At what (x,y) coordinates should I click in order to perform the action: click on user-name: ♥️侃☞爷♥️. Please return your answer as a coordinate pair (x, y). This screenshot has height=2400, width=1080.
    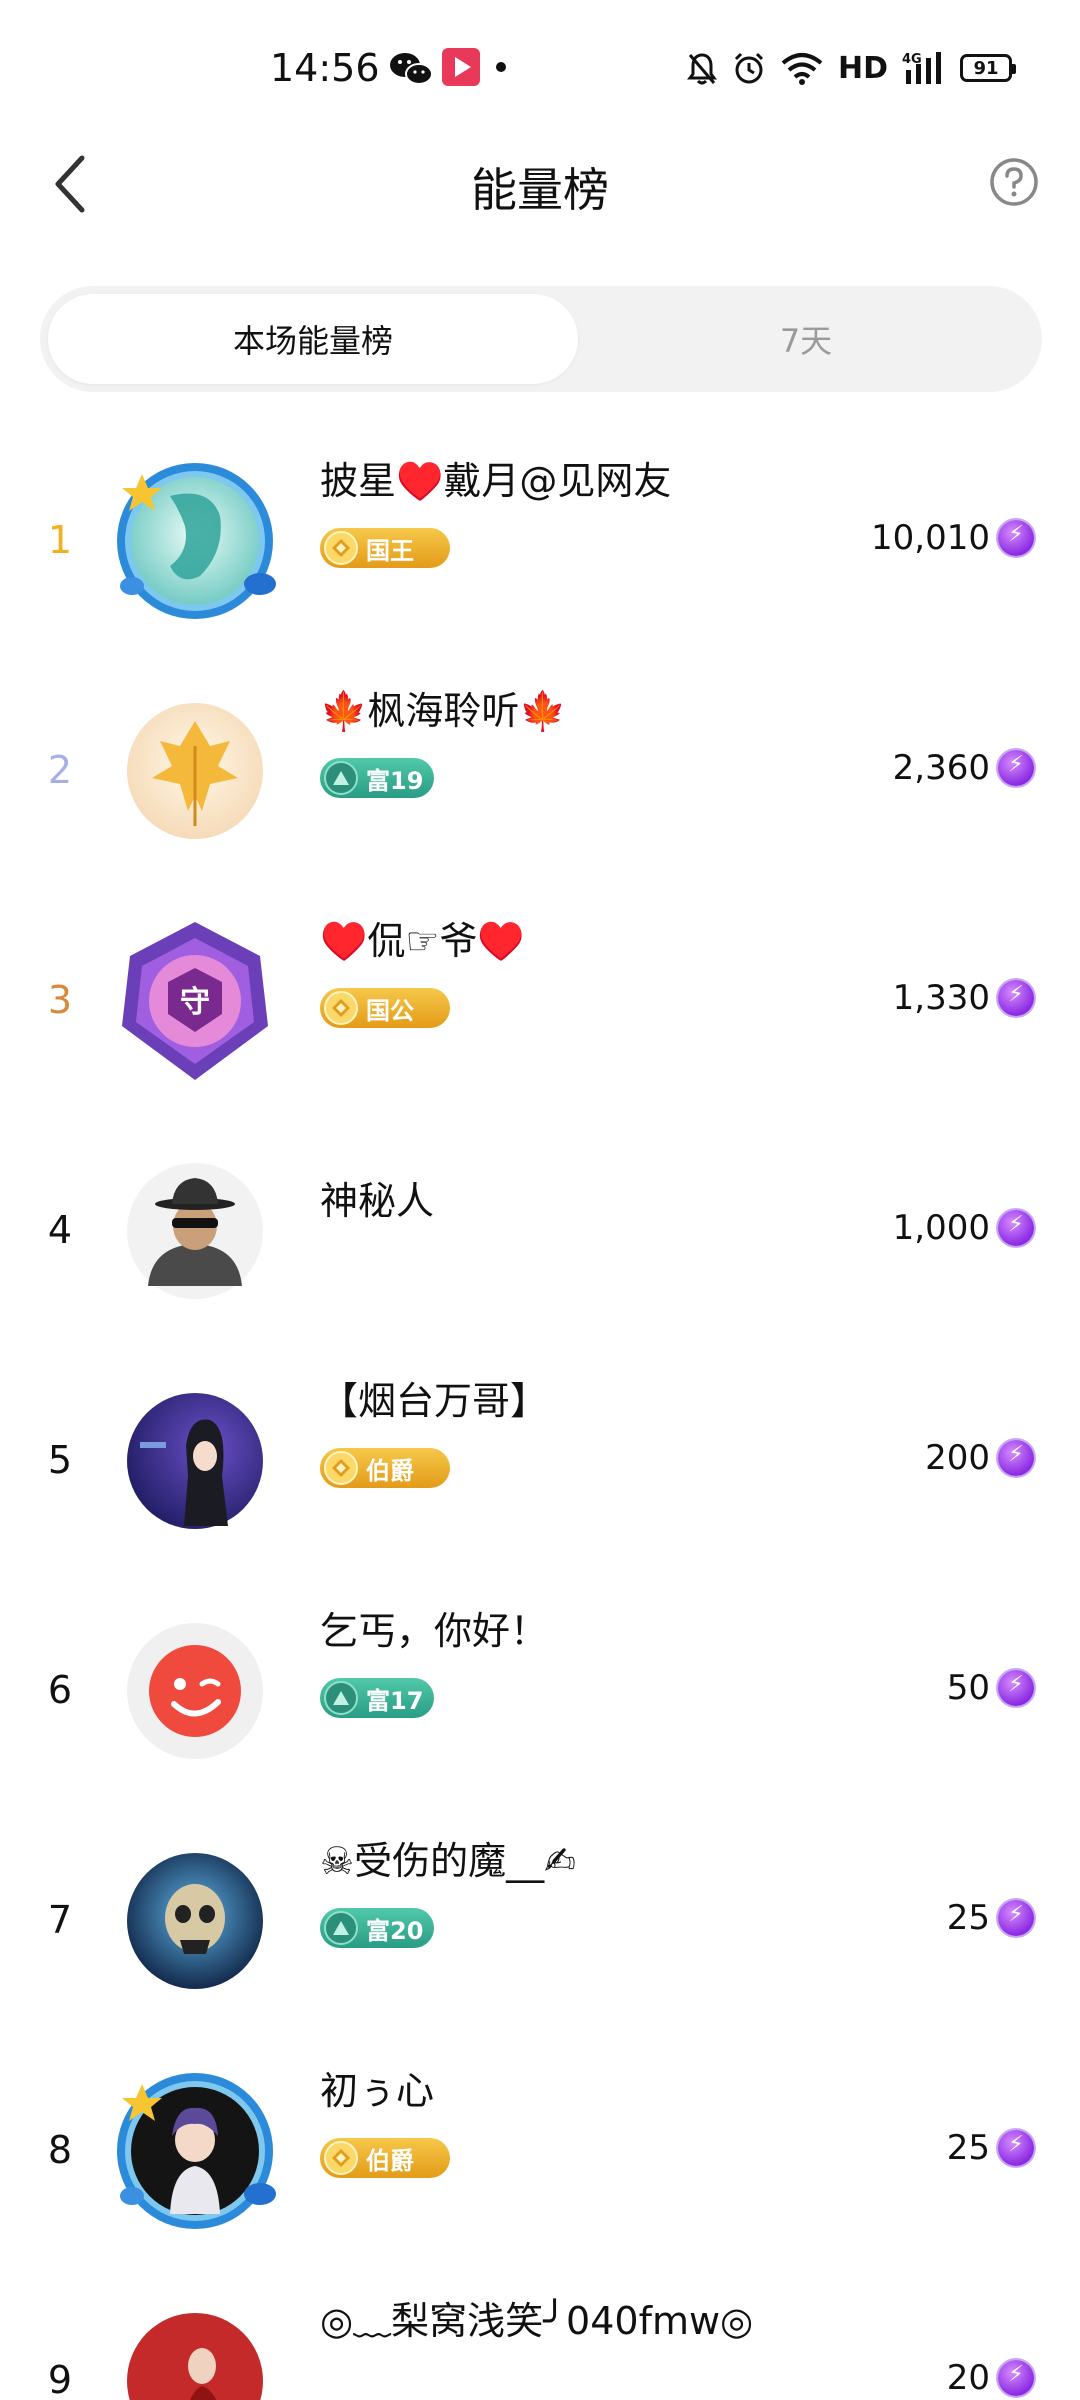
    Looking at the image, I should click on (422, 941).